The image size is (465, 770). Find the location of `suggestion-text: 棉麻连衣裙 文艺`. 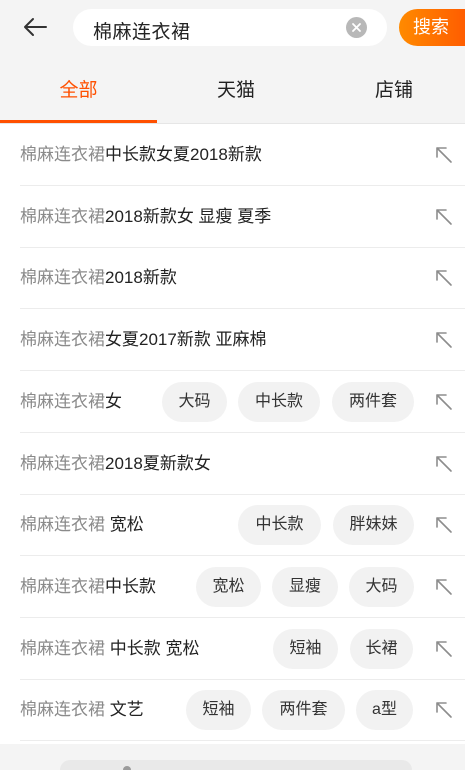

suggestion-text: 棉麻连衣裙 文艺 is located at coordinates (82, 710).